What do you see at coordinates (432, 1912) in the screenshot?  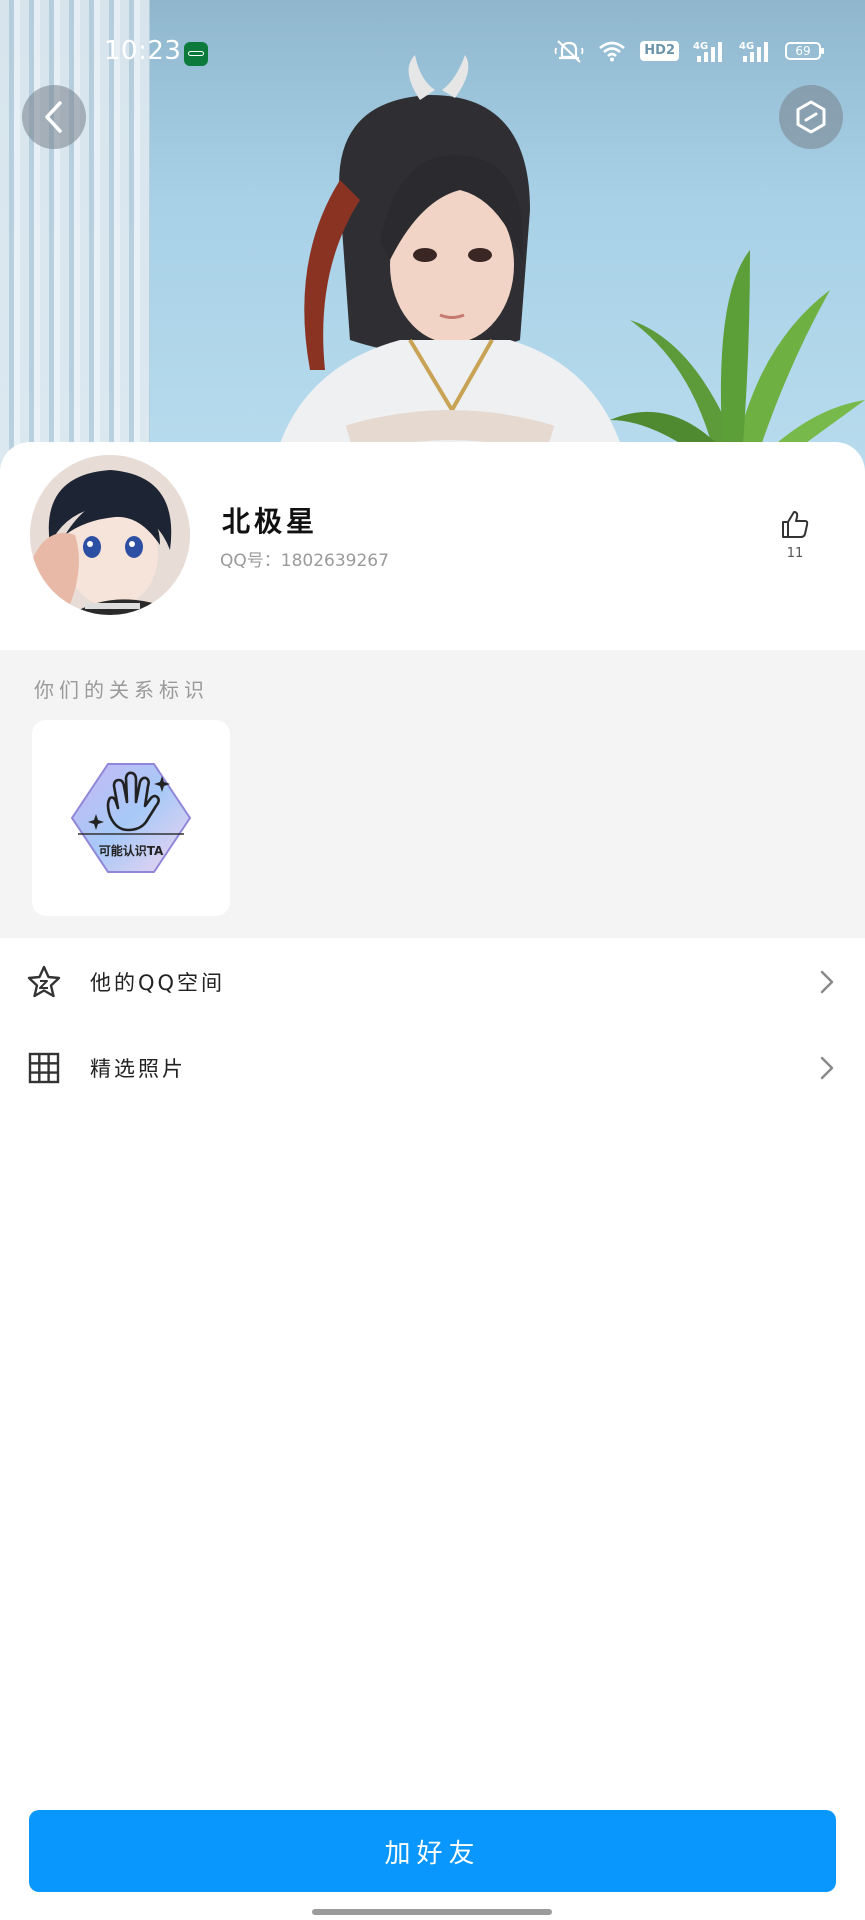 I see `home-indicator` at bounding box center [432, 1912].